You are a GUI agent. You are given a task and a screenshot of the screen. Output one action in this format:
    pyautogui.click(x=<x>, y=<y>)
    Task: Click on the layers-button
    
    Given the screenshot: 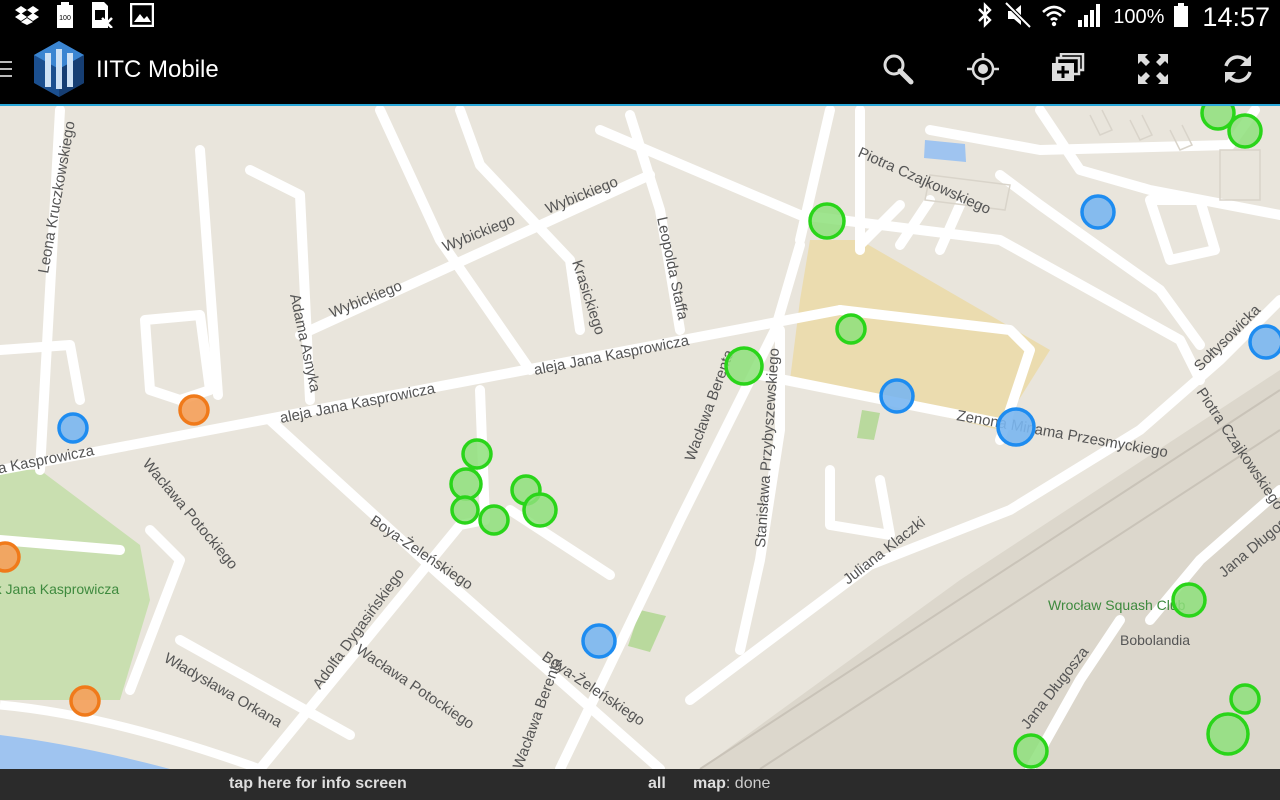 What is the action you would take?
    pyautogui.click(x=1067, y=69)
    